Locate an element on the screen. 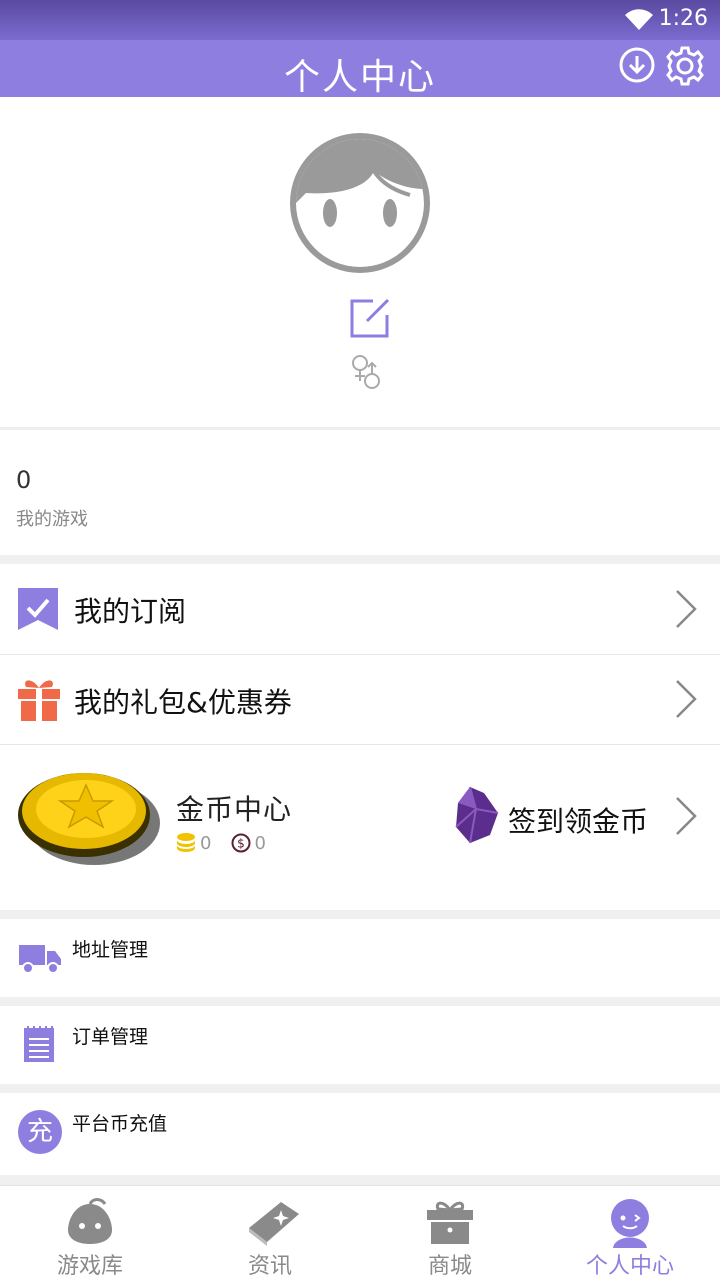 Image resolution: width=720 pixels, height=1281 pixels. coin-stats: 0 $ 0 is located at coordinates (221, 843).